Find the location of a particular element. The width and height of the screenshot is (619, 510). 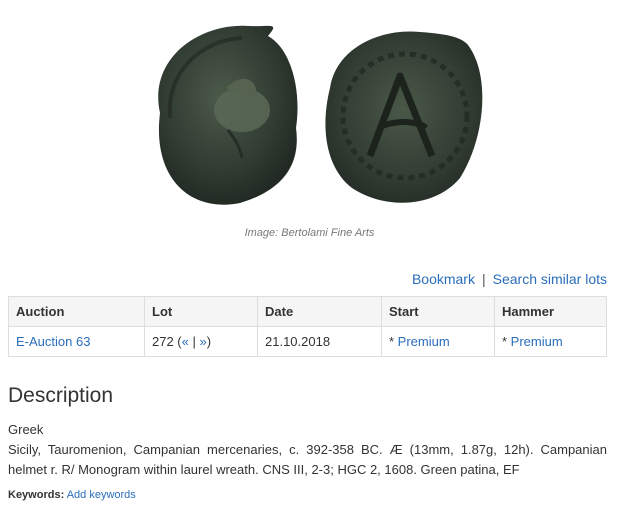

add-keywords-link: Add keywords is located at coordinates (101, 495).